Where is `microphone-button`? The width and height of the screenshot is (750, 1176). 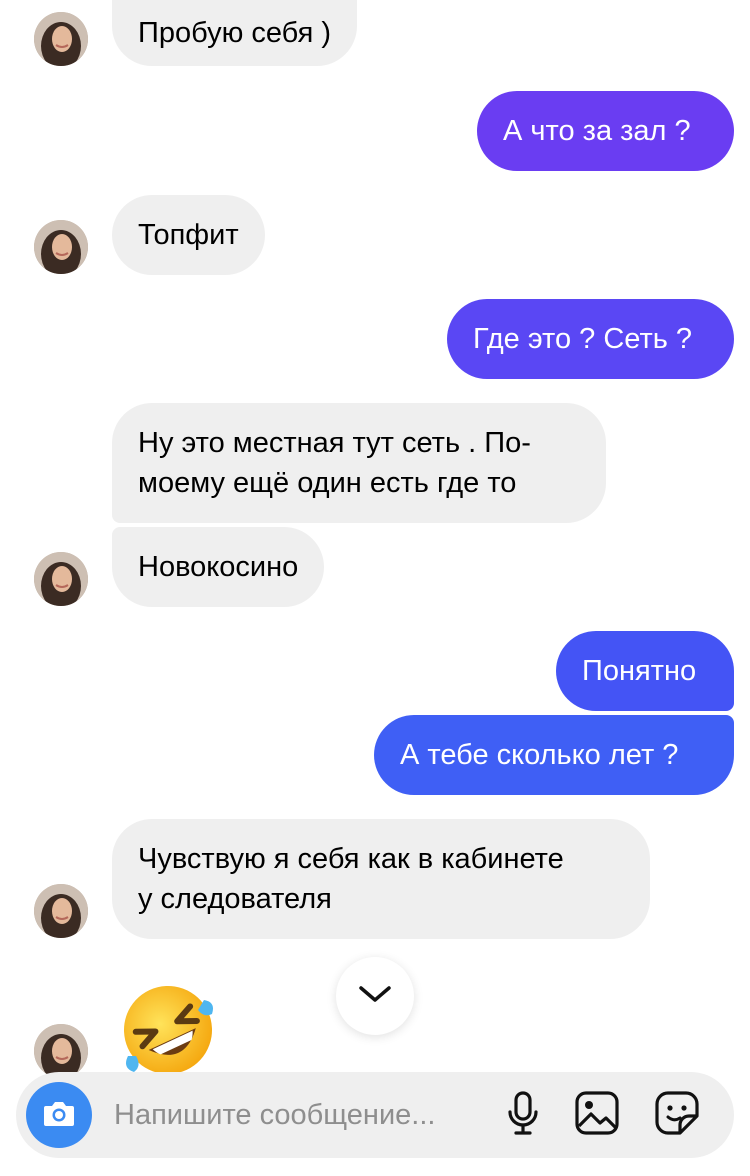 microphone-button is located at coordinates (523, 1115).